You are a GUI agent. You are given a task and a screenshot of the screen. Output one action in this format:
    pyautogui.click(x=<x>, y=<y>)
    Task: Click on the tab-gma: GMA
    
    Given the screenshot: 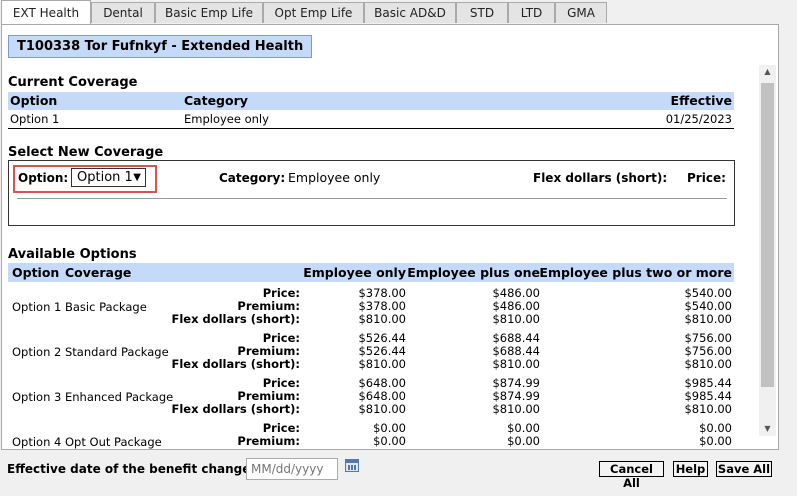 What is the action you would take?
    pyautogui.click(x=581, y=12)
    